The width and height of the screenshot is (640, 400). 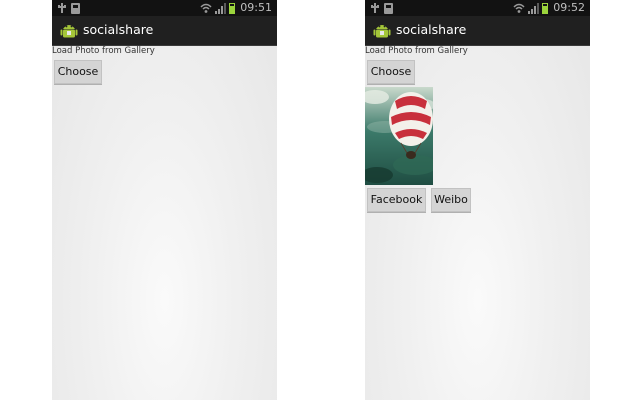 What do you see at coordinates (164, 8) in the screenshot?
I see `status-bar: 09:51` at bounding box center [164, 8].